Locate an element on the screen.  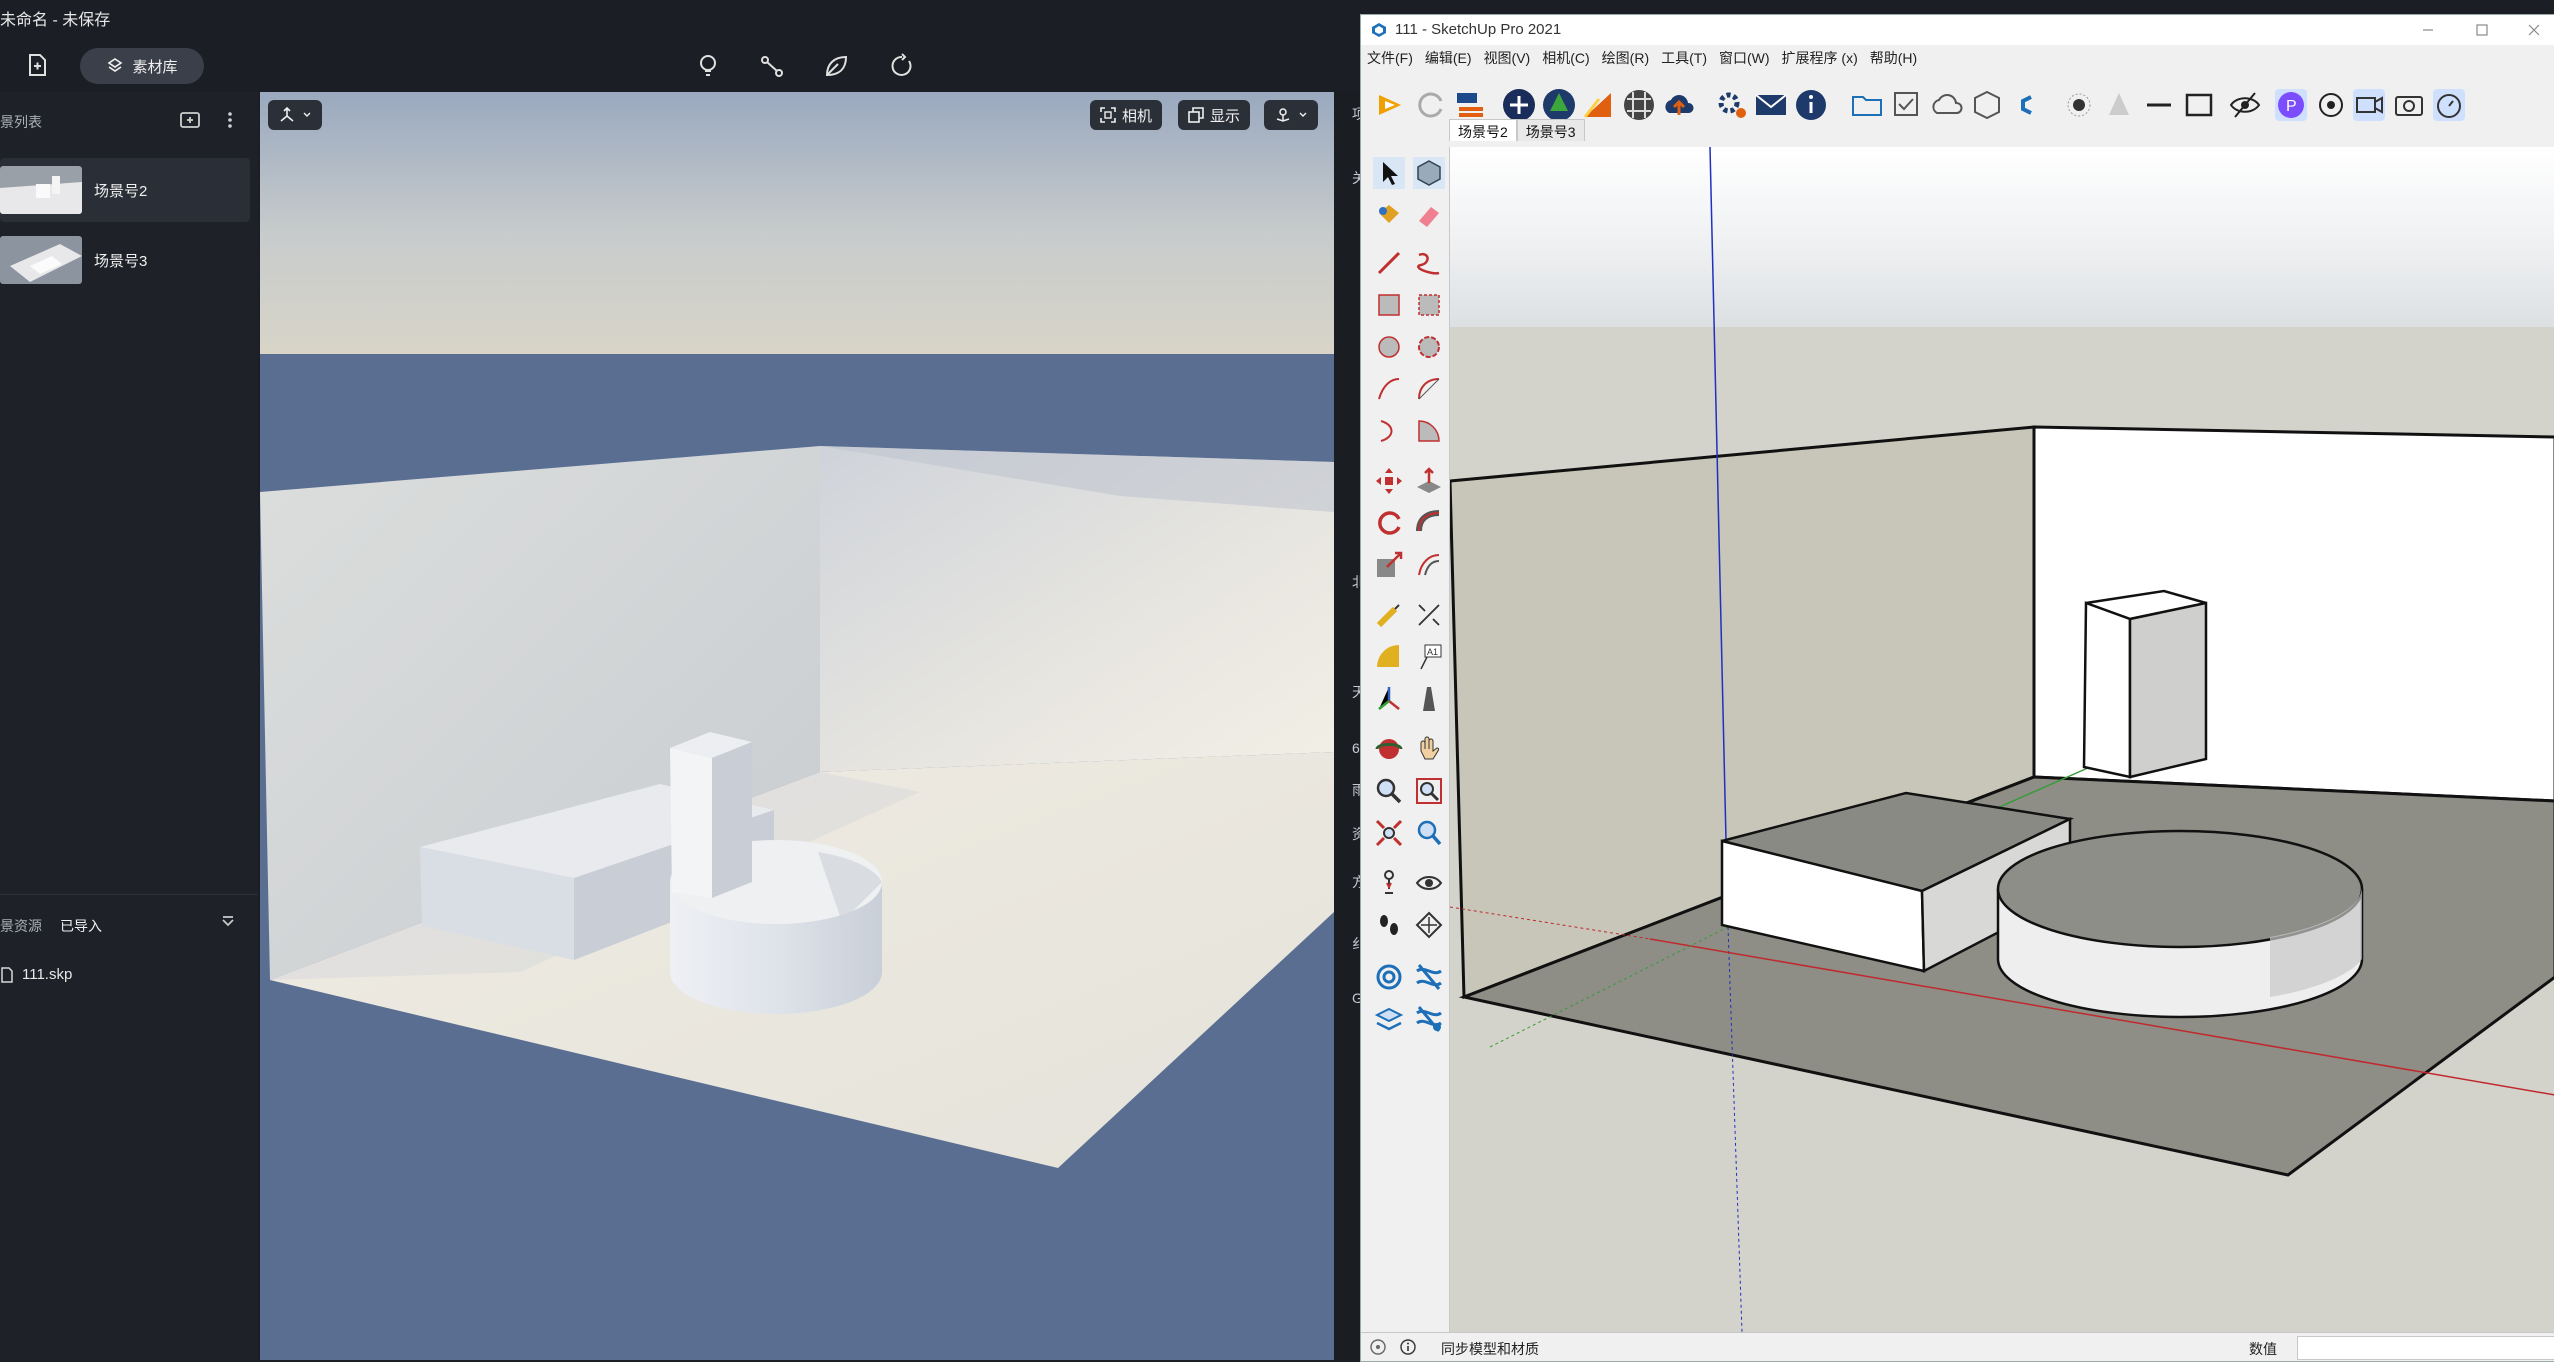
paint-bucket-icon is located at coordinates (1389, 215).